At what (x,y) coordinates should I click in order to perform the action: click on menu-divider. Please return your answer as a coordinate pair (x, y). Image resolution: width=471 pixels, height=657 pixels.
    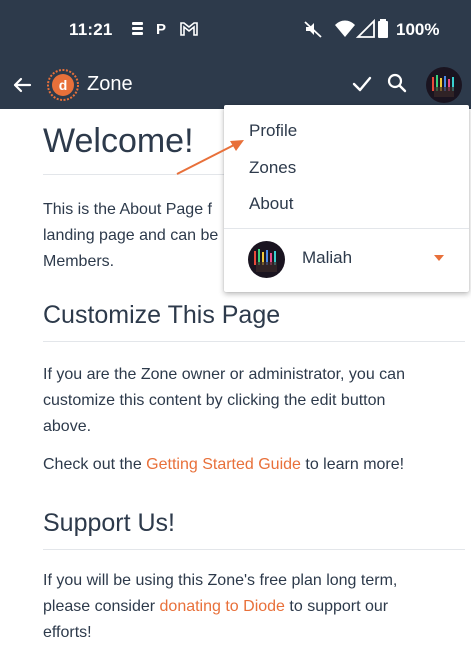
    Looking at the image, I should click on (346, 228).